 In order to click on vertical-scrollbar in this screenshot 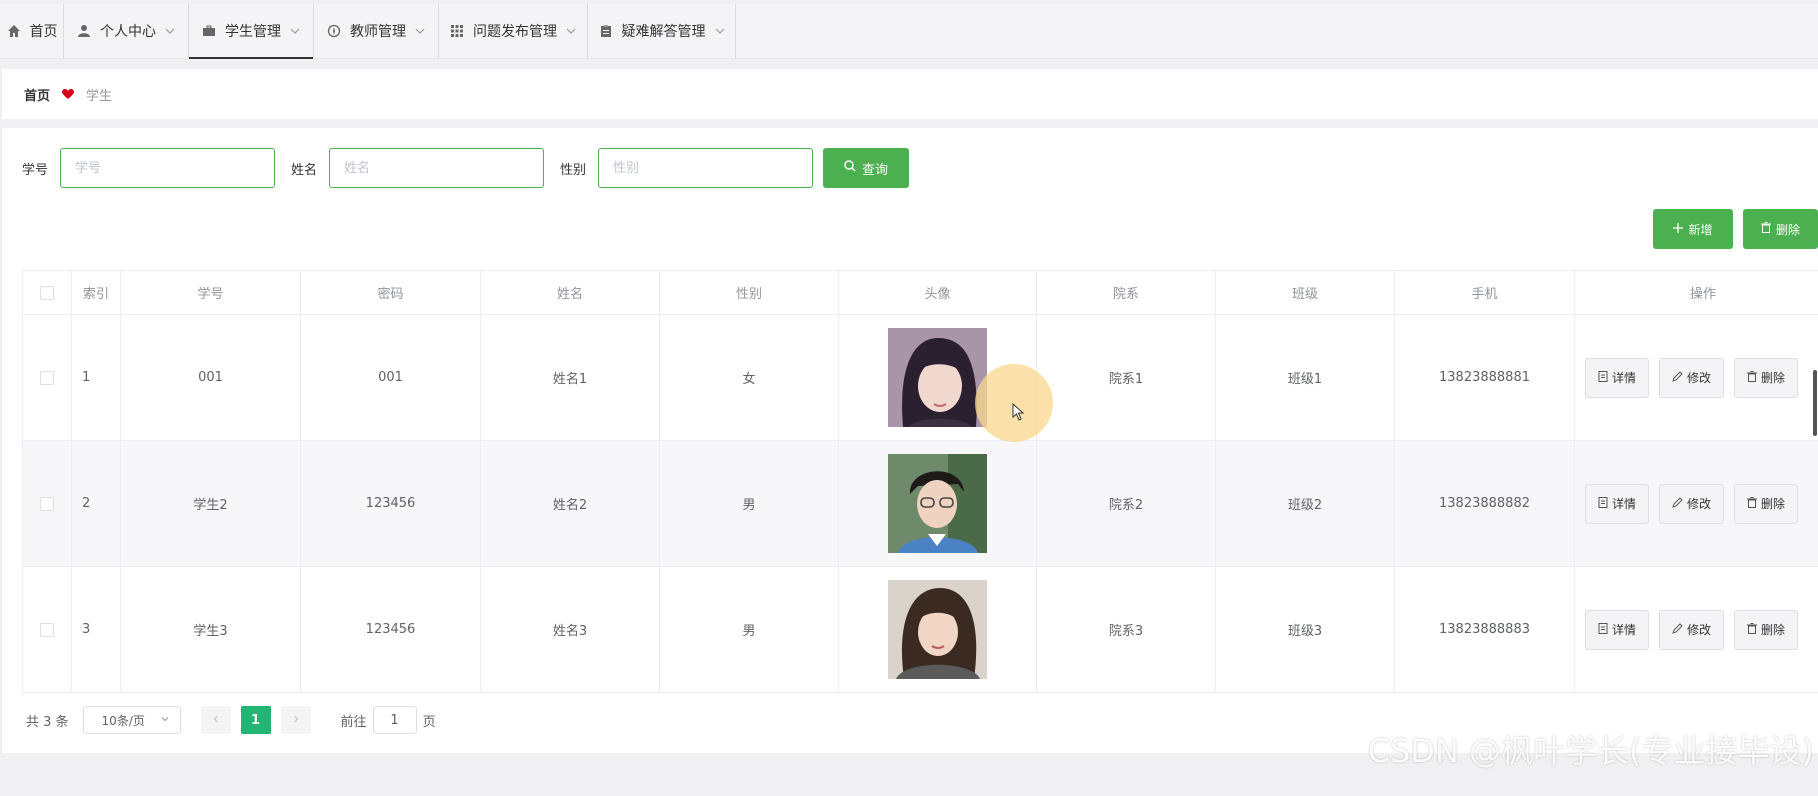, I will do `click(1815, 403)`.